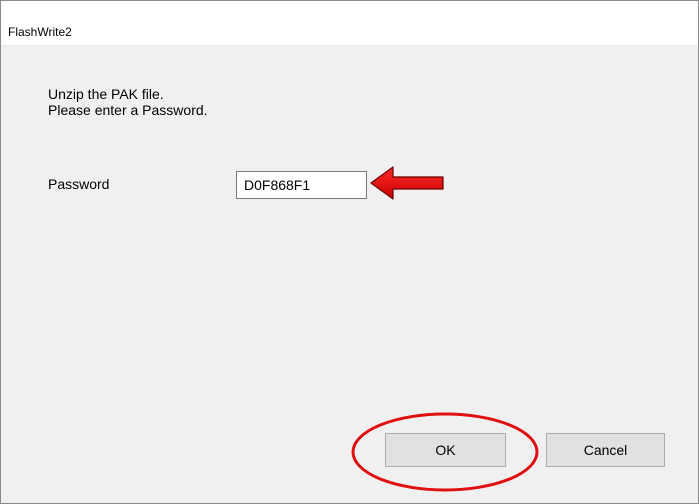  I want to click on cancel-button: Cancel, so click(605, 450).